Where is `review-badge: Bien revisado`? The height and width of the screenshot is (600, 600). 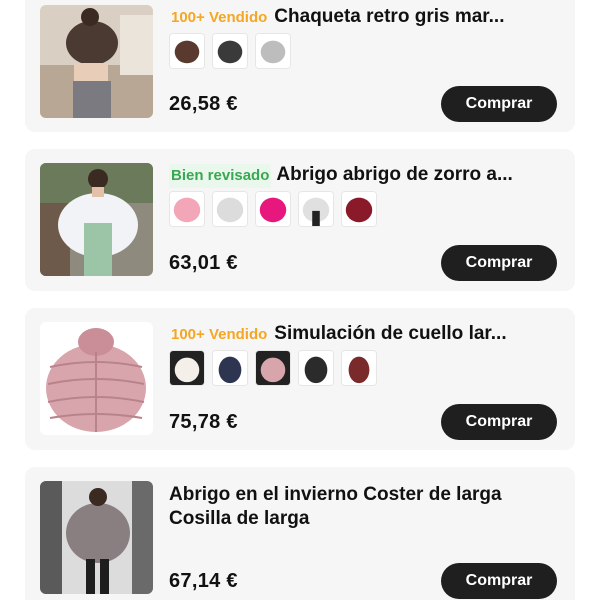
review-badge: Bien revisado is located at coordinates (220, 176).